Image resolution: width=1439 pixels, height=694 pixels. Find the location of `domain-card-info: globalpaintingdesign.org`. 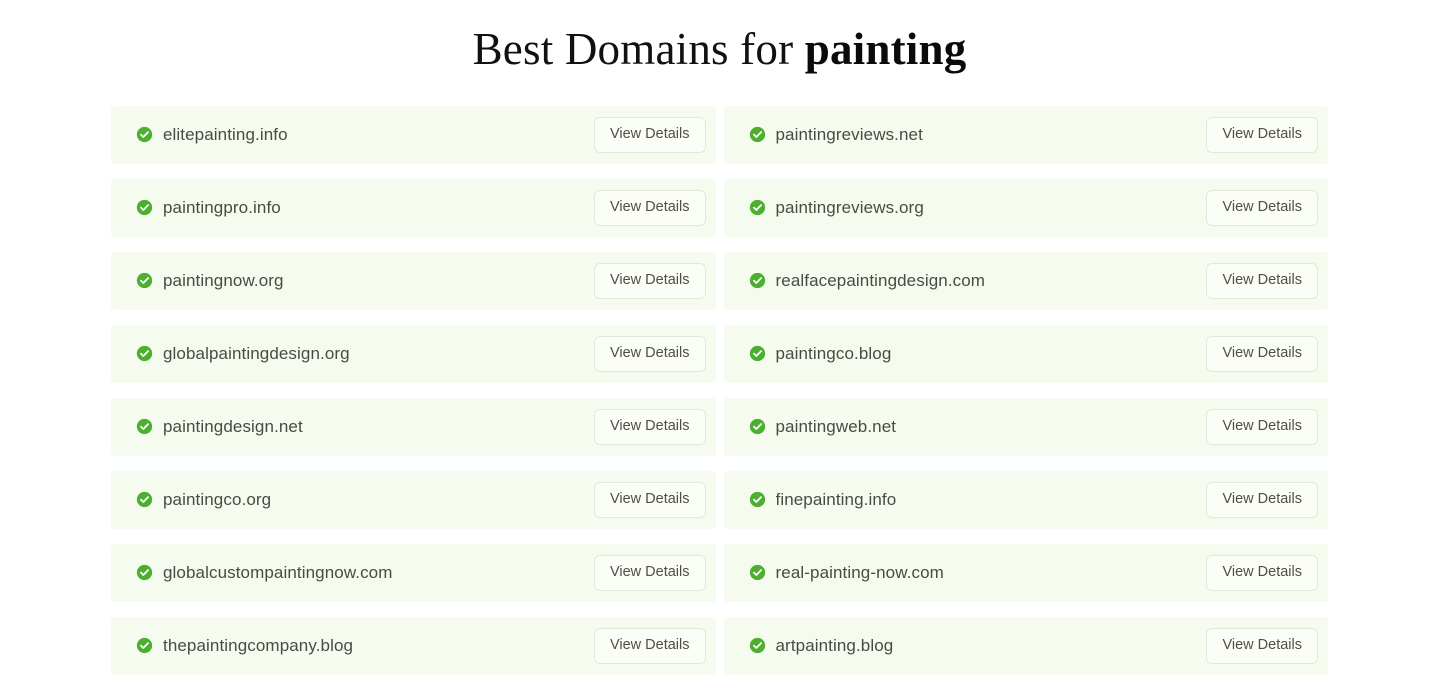

domain-card-info: globalpaintingdesign.org is located at coordinates (365, 354).